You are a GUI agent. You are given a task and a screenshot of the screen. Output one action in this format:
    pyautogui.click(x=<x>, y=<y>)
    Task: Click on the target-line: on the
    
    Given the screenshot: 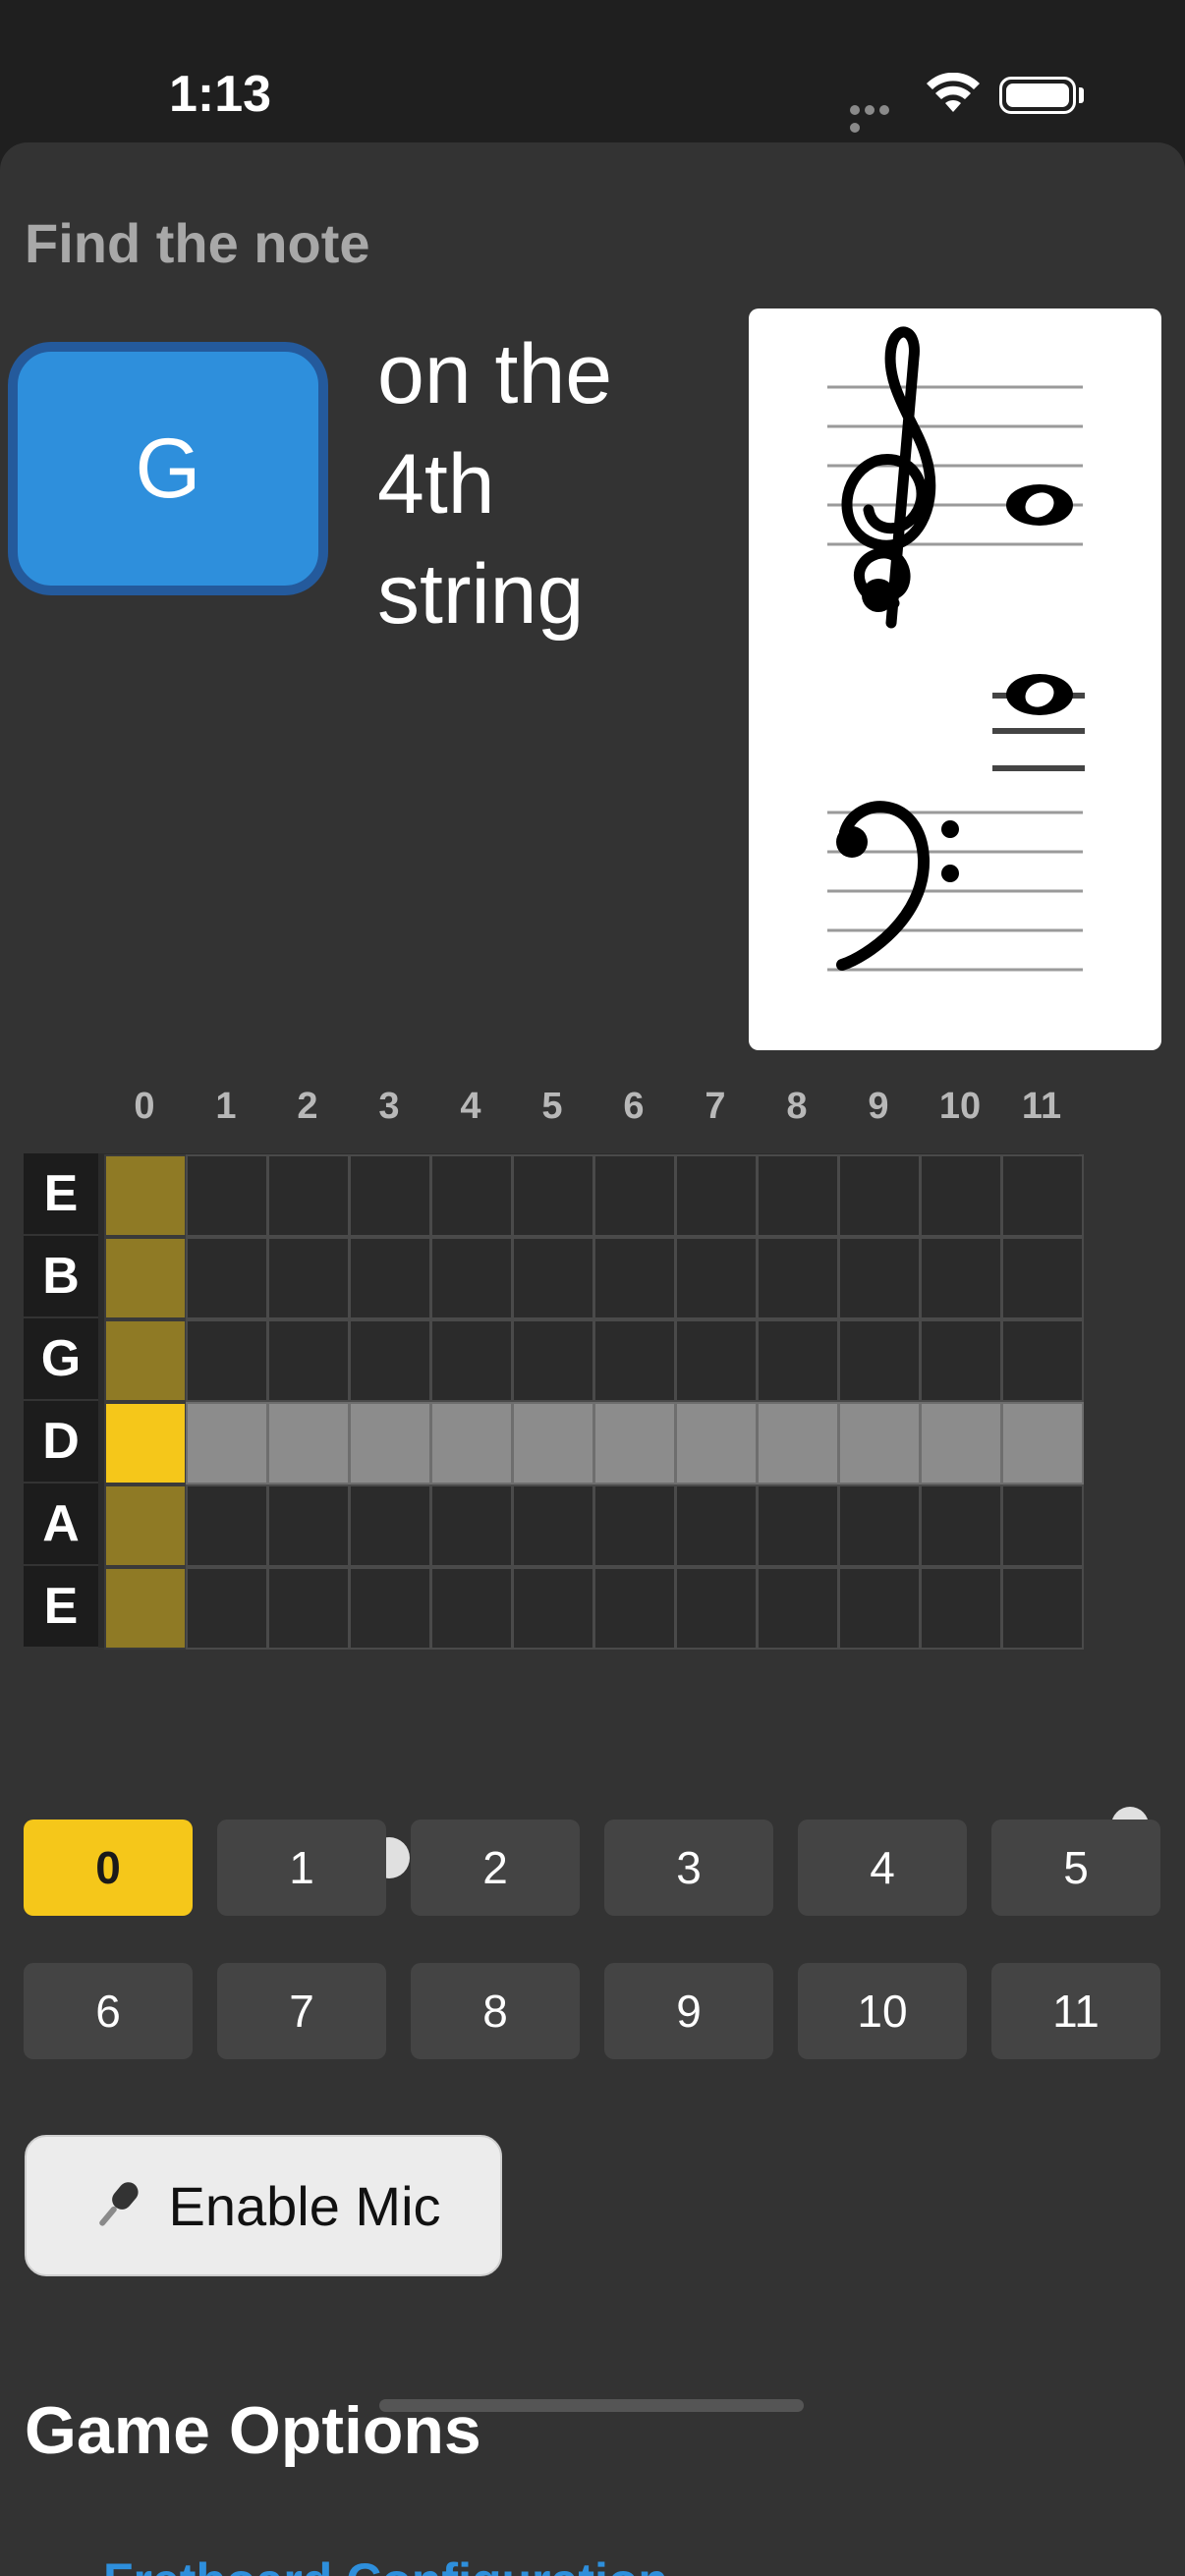 What is the action you would take?
    pyautogui.click(x=495, y=374)
    